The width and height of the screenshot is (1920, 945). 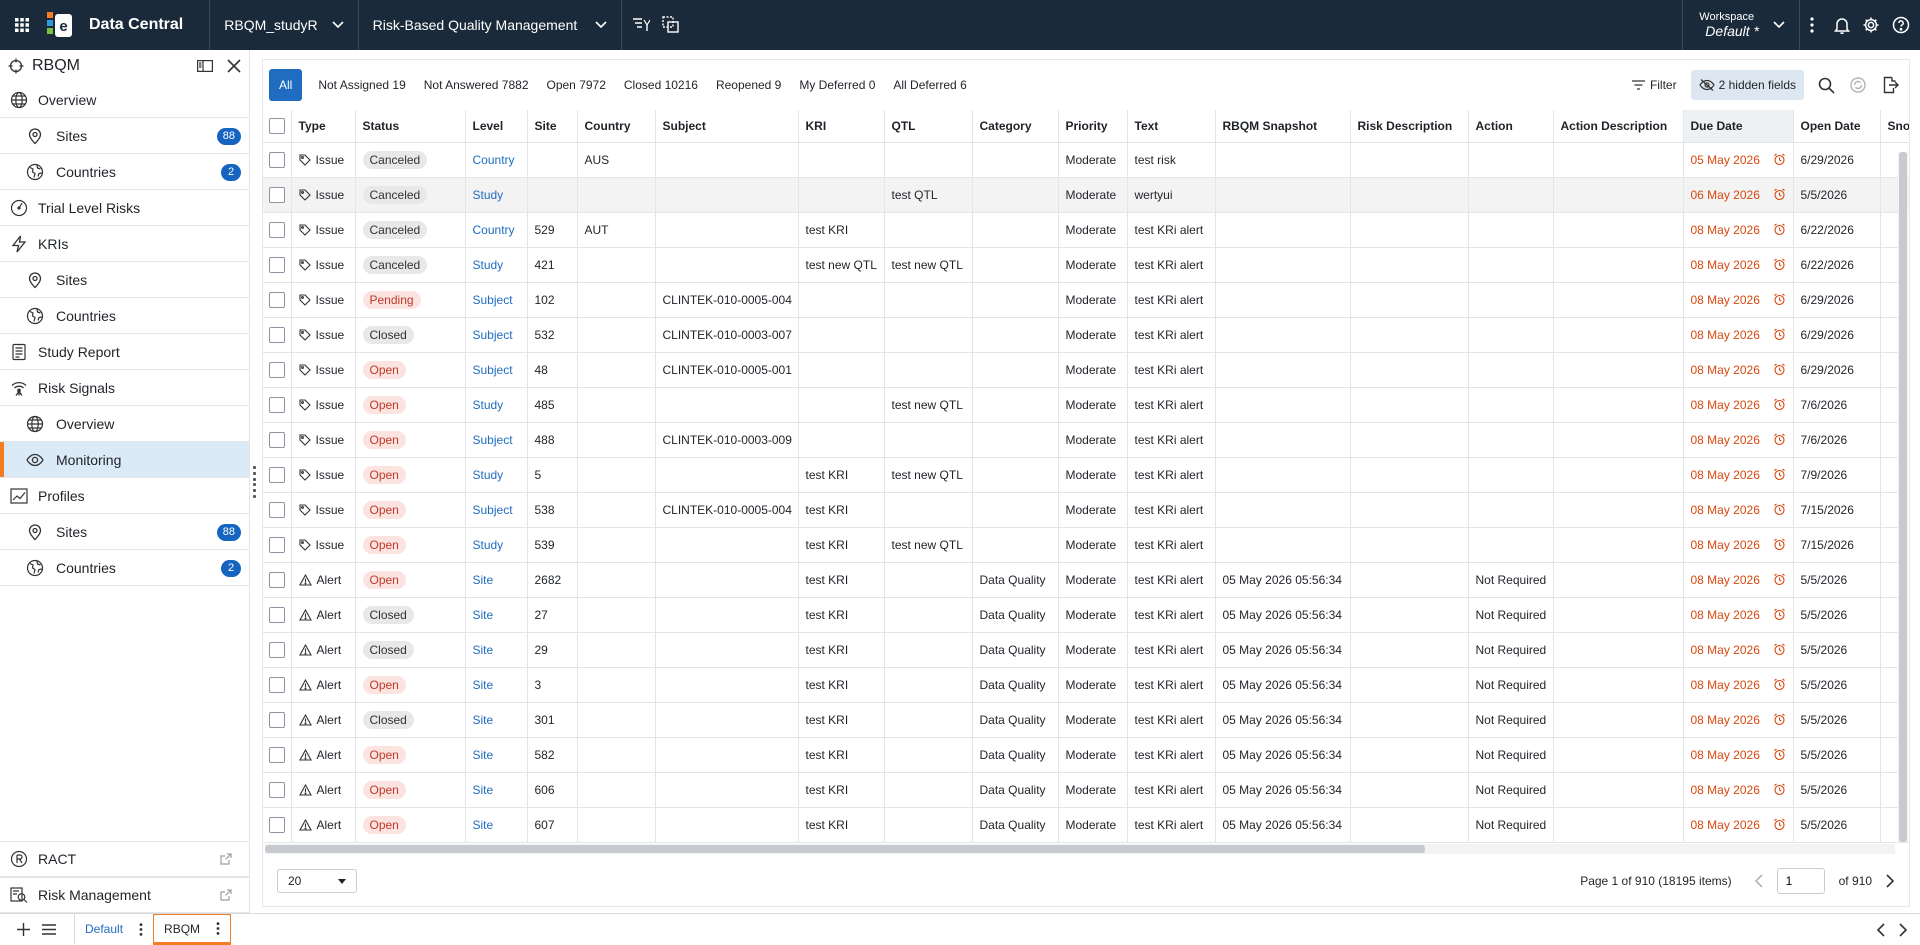 I want to click on quick-filter-closed: Closed 10216, so click(x=661, y=85).